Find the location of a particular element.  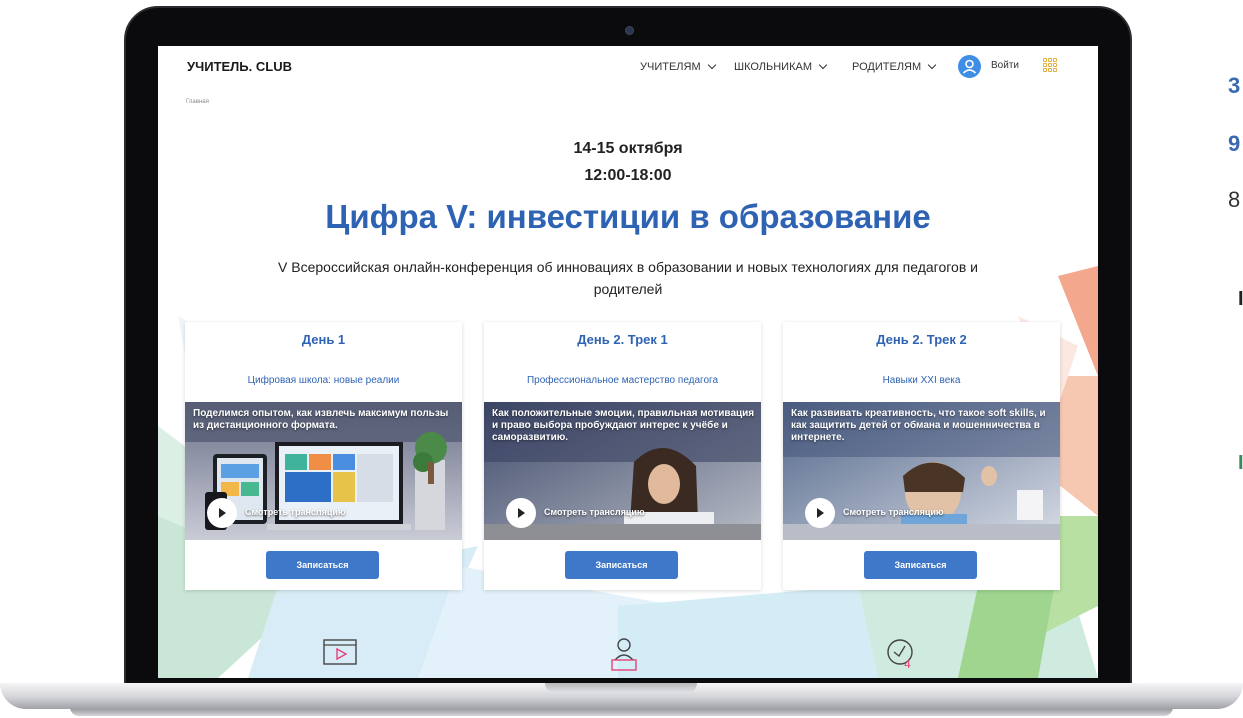

clock-24-icon: 4 is located at coordinates (900, 654).